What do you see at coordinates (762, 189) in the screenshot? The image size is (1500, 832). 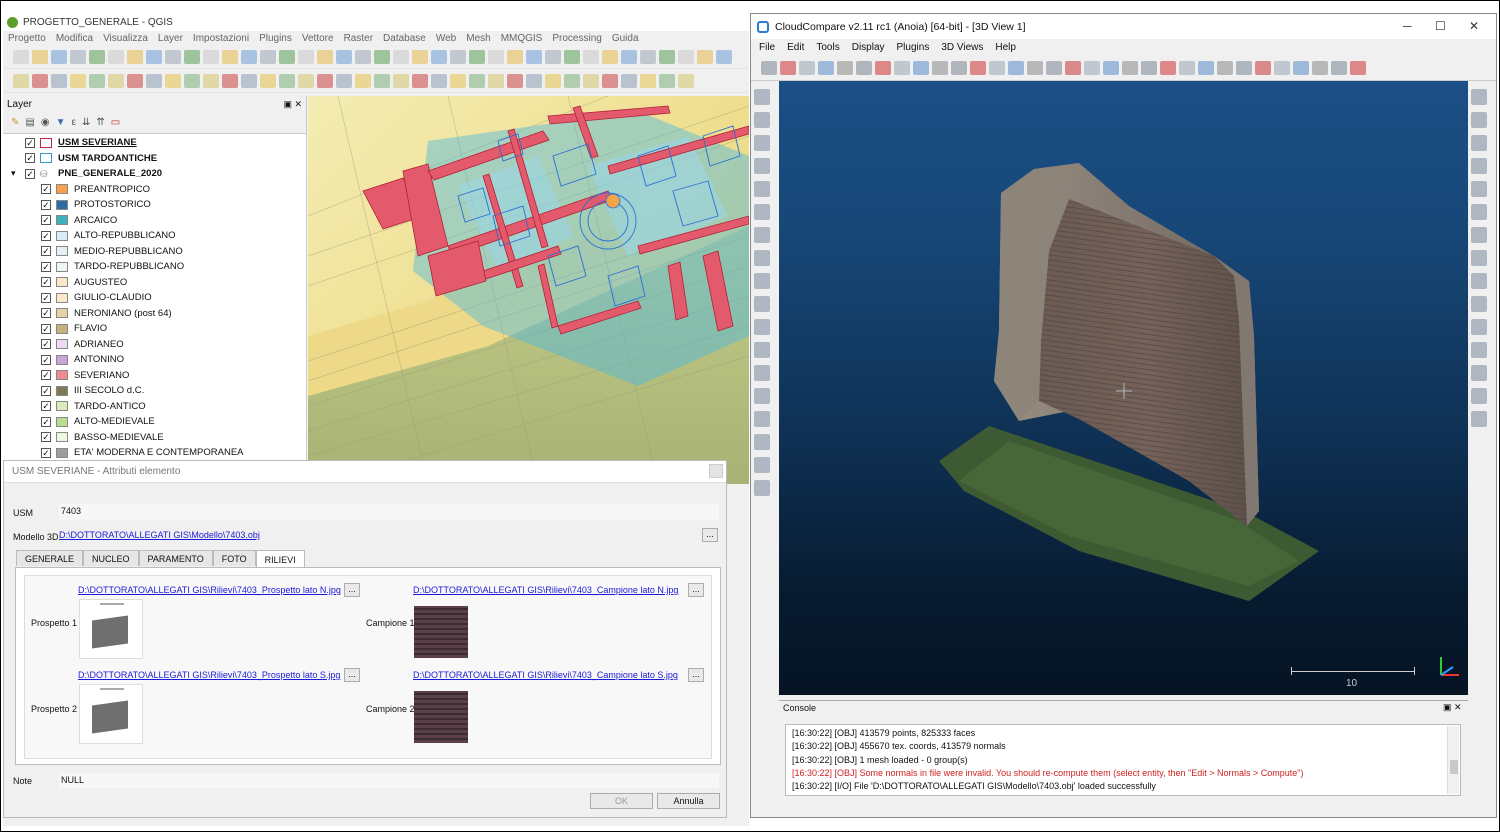 I see `cc-view-tool-5-icon` at bounding box center [762, 189].